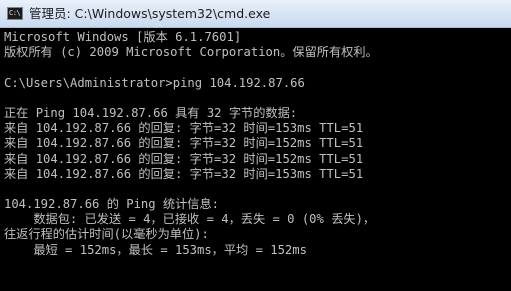 The image size is (511, 291). What do you see at coordinates (151, 112) in the screenshot?
I see `ping-header-line: 正在 Ping 104.192.87.66 具有 32 字节的数据:` at bounding box center [151, 112].